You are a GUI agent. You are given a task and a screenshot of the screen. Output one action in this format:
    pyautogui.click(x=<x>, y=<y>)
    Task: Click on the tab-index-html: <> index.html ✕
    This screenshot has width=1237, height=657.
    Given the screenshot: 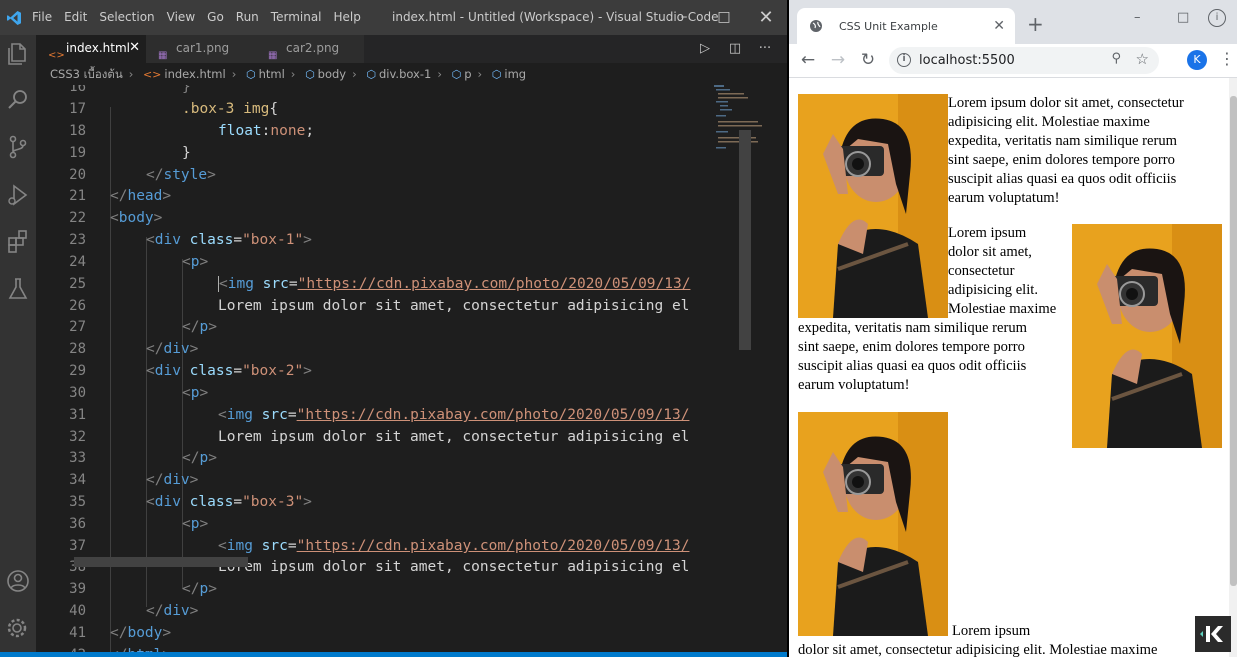 What is the action you would take?
    pyautogui.click(x=91, y=49)
    